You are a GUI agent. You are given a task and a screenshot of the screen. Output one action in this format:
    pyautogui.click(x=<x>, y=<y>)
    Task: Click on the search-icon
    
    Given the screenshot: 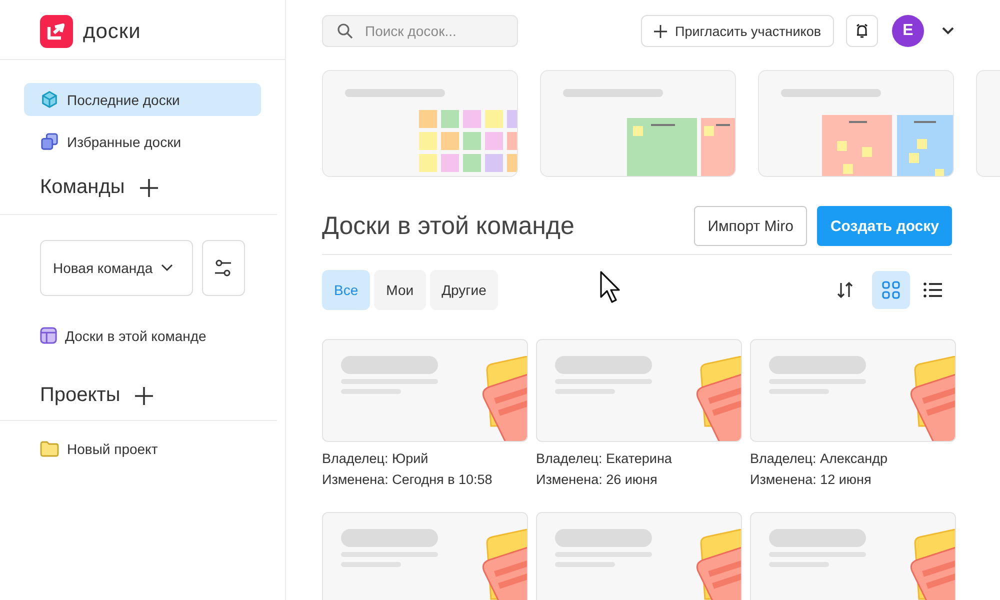 What is the action you would take?
    pyautogui.click(x=345, y=31)
    